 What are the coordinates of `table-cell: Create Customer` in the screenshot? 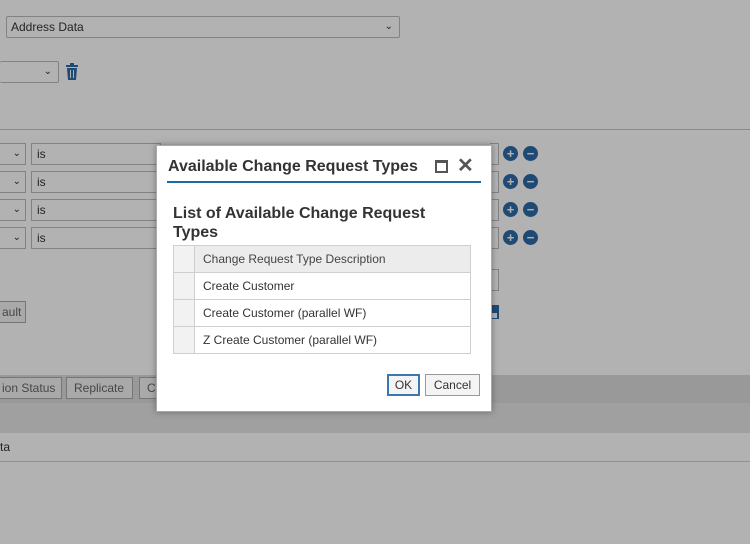 It's located at (332, 286).